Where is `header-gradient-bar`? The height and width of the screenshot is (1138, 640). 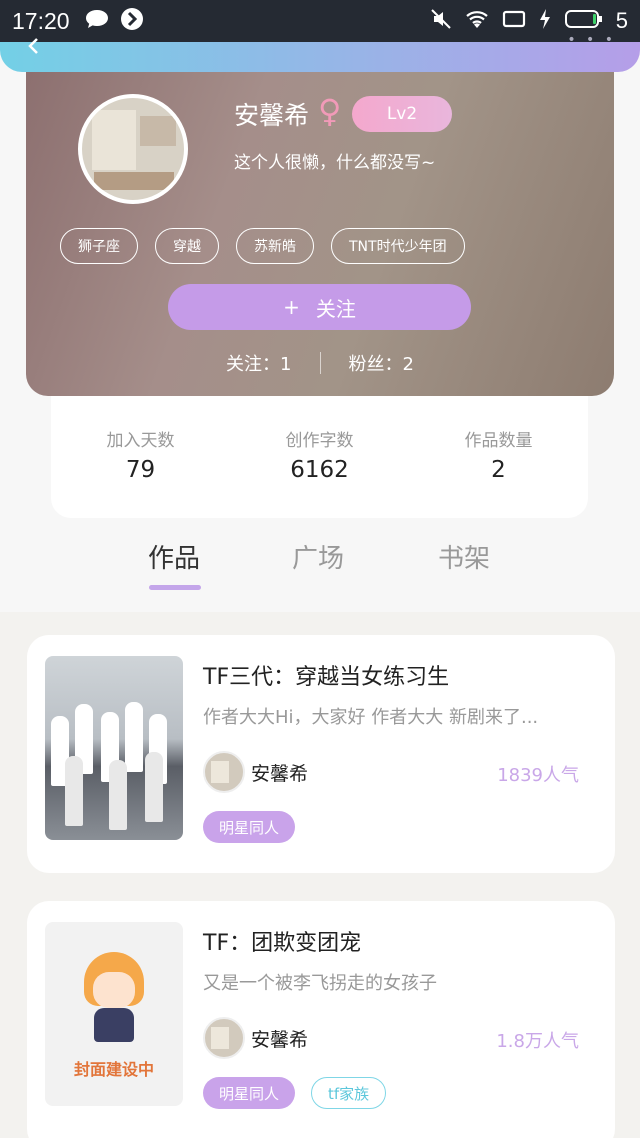 header-gradient-bar is located at coordinates (320, 57).